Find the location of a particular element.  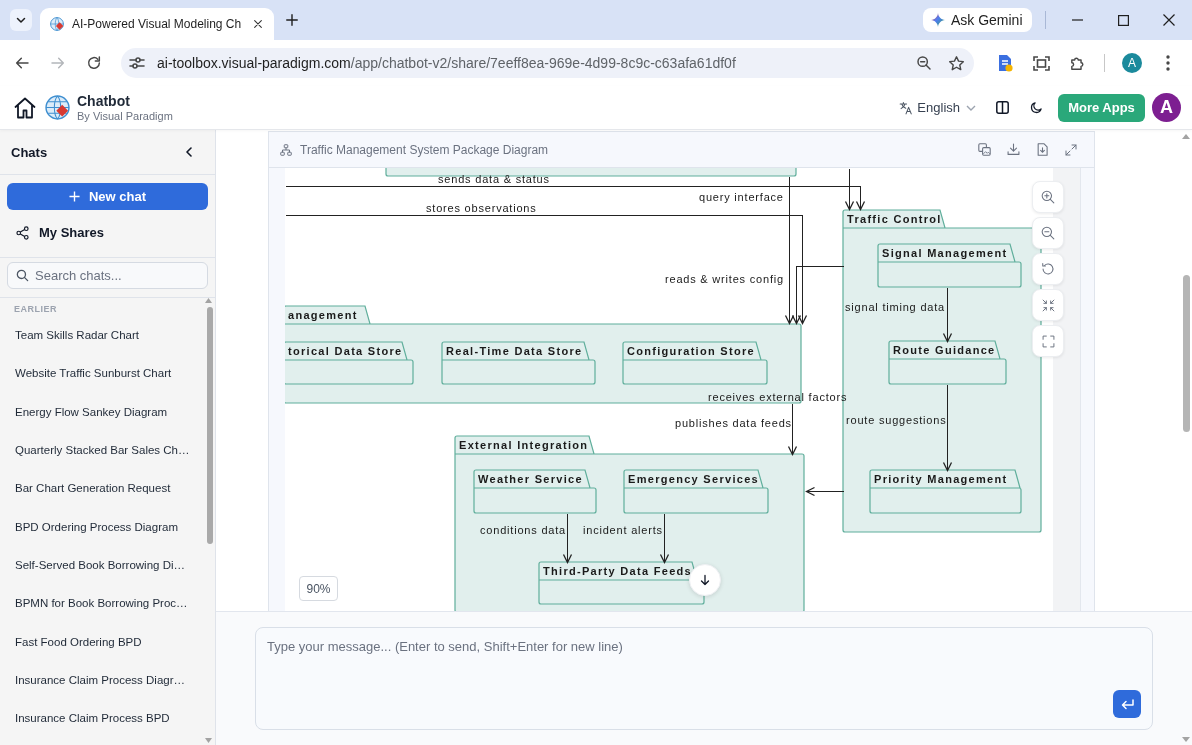

package-name: Signal Management is located at coordinates (945, 253).